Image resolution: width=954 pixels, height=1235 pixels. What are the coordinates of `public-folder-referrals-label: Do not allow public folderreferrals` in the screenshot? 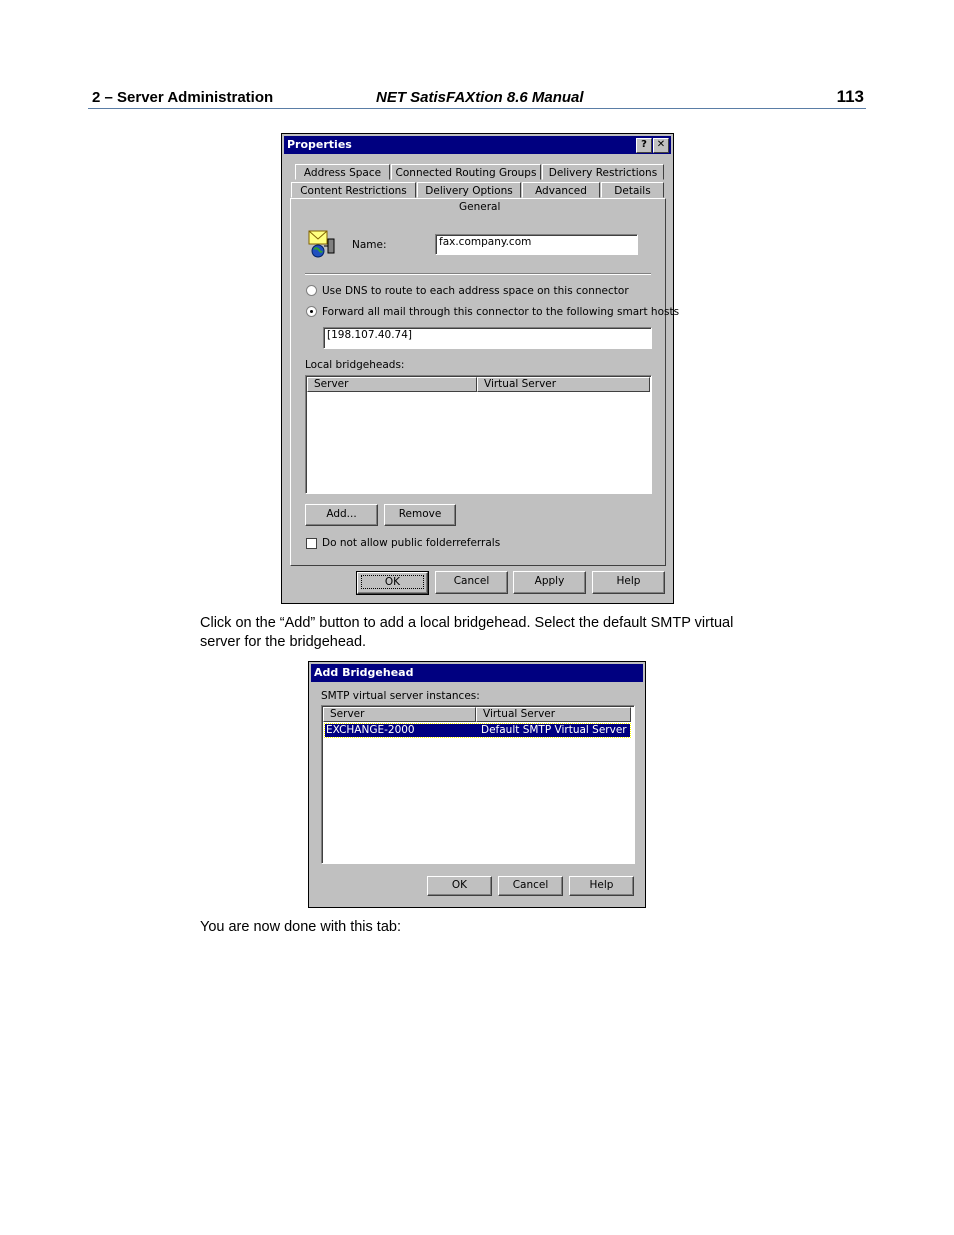 It's located at (411, 543).